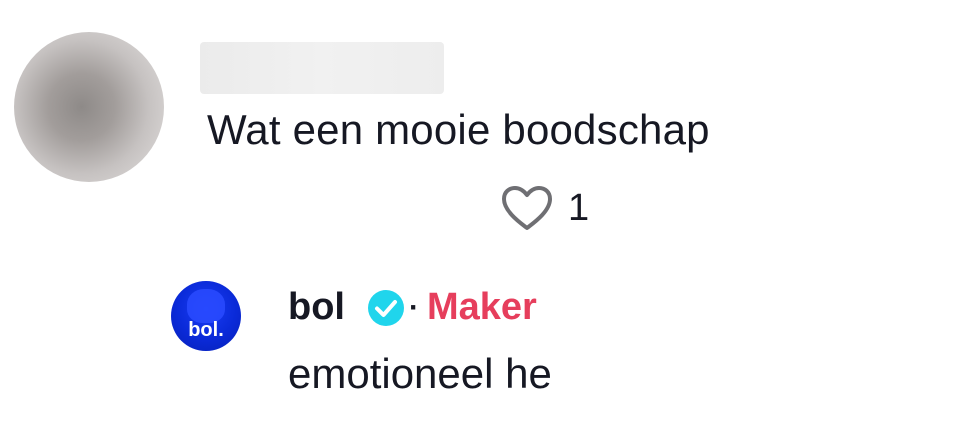  Describe the element at coordinates (420, 373) in the screenshot. I see `reply-text: emotioneel he` at that location.